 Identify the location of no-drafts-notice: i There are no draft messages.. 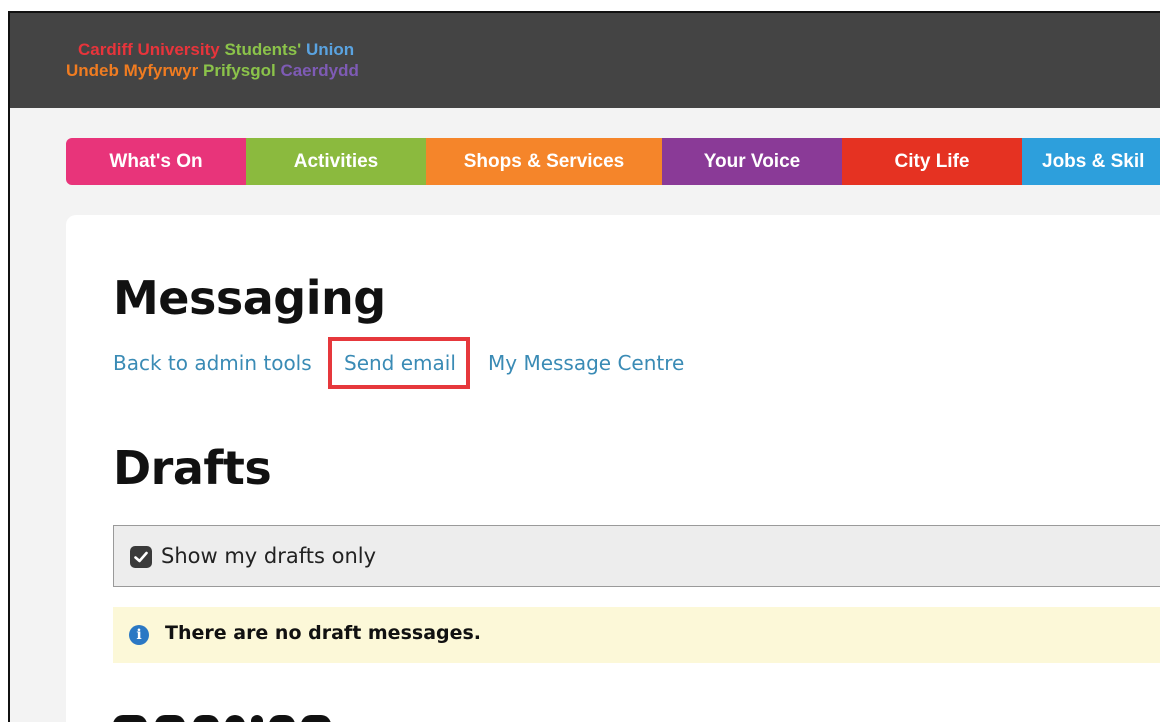
(636, 635).